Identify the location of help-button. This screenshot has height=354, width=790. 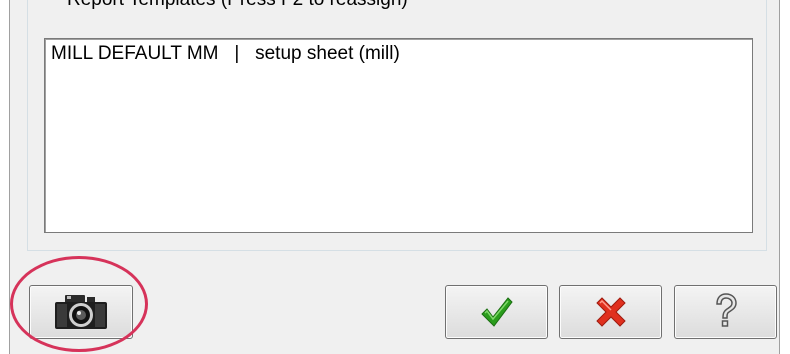
(725, 312).